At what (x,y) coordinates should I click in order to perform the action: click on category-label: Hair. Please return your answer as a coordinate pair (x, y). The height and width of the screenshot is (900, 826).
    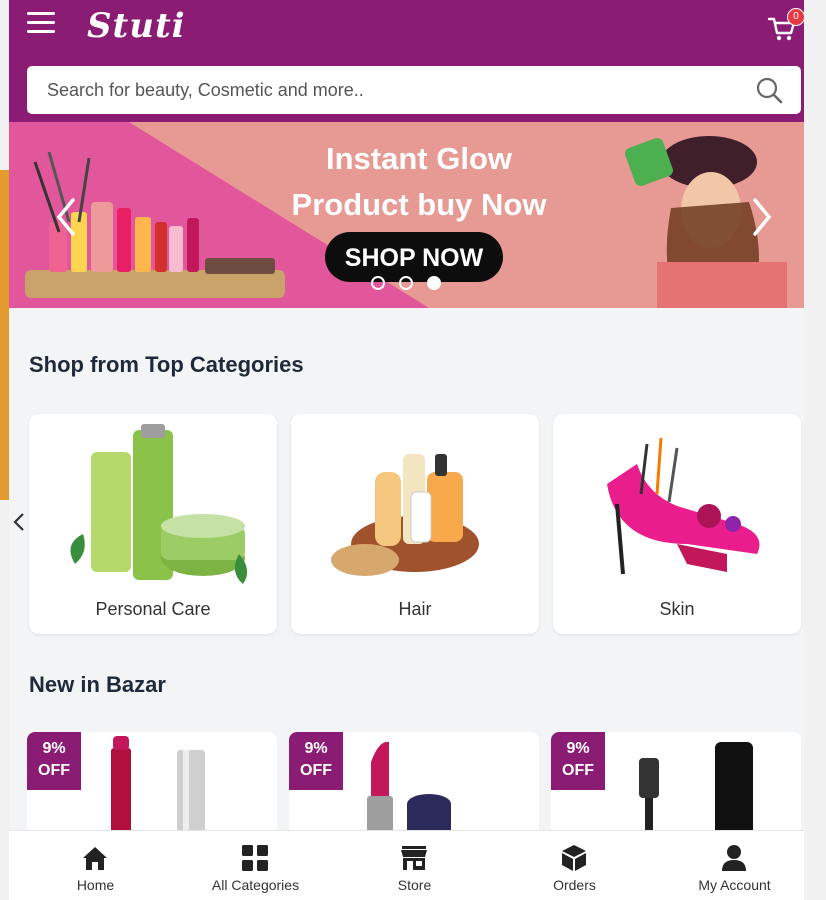
    Looking at the image, I should click on (415, 609).